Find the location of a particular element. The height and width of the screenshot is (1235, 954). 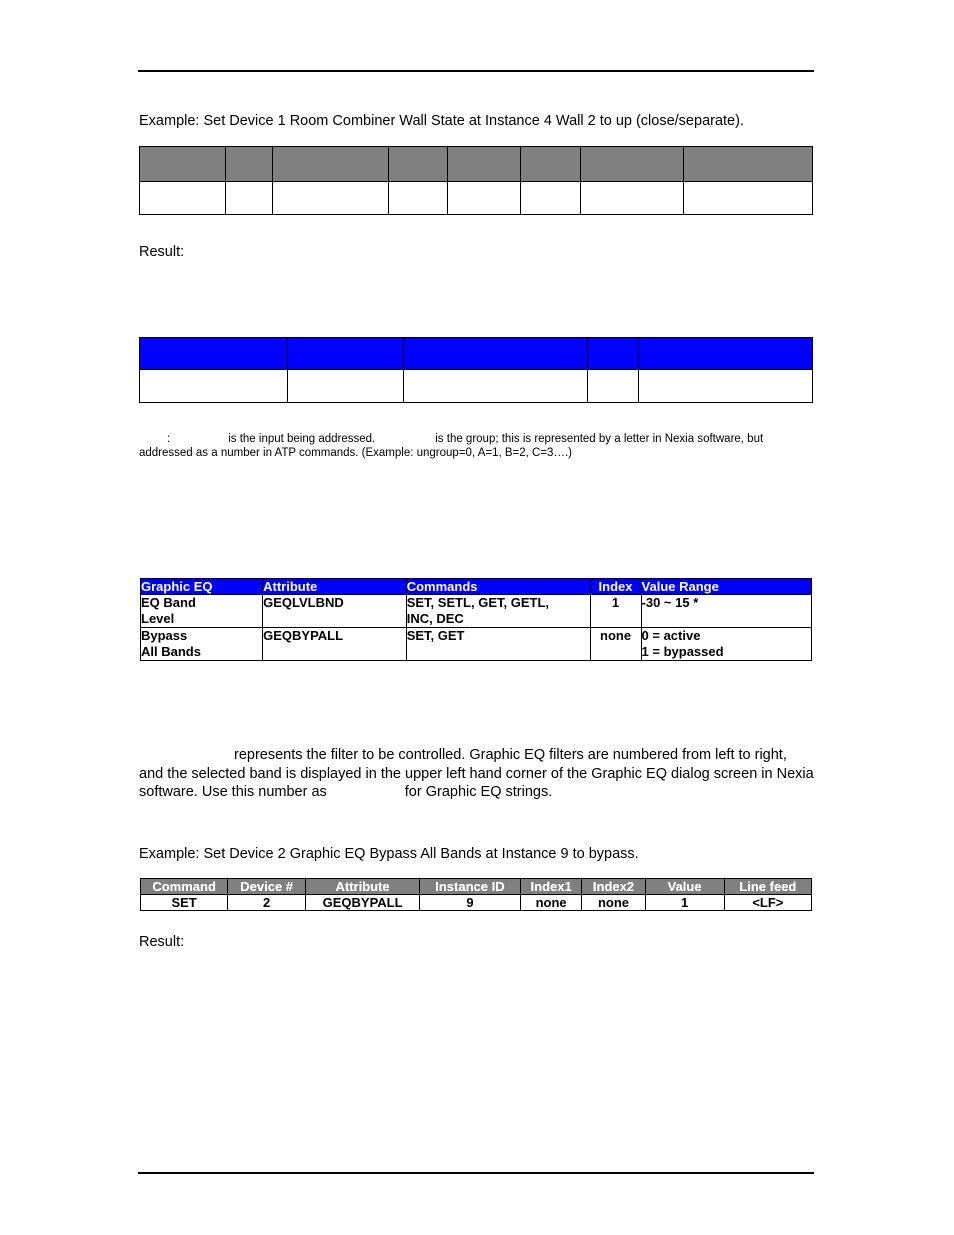

cell-line: Level is located at coordinates (158, 618).